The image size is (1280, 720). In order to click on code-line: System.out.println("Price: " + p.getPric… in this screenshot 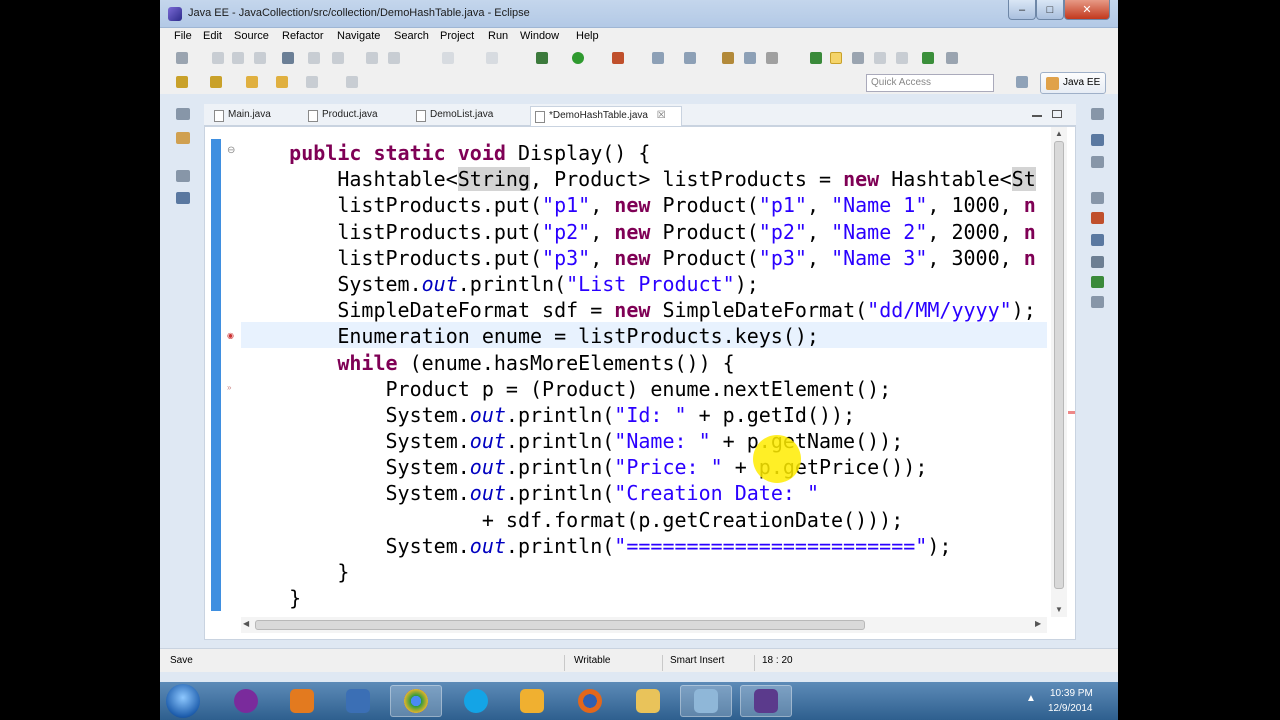, I will do `click(644, 467)`.